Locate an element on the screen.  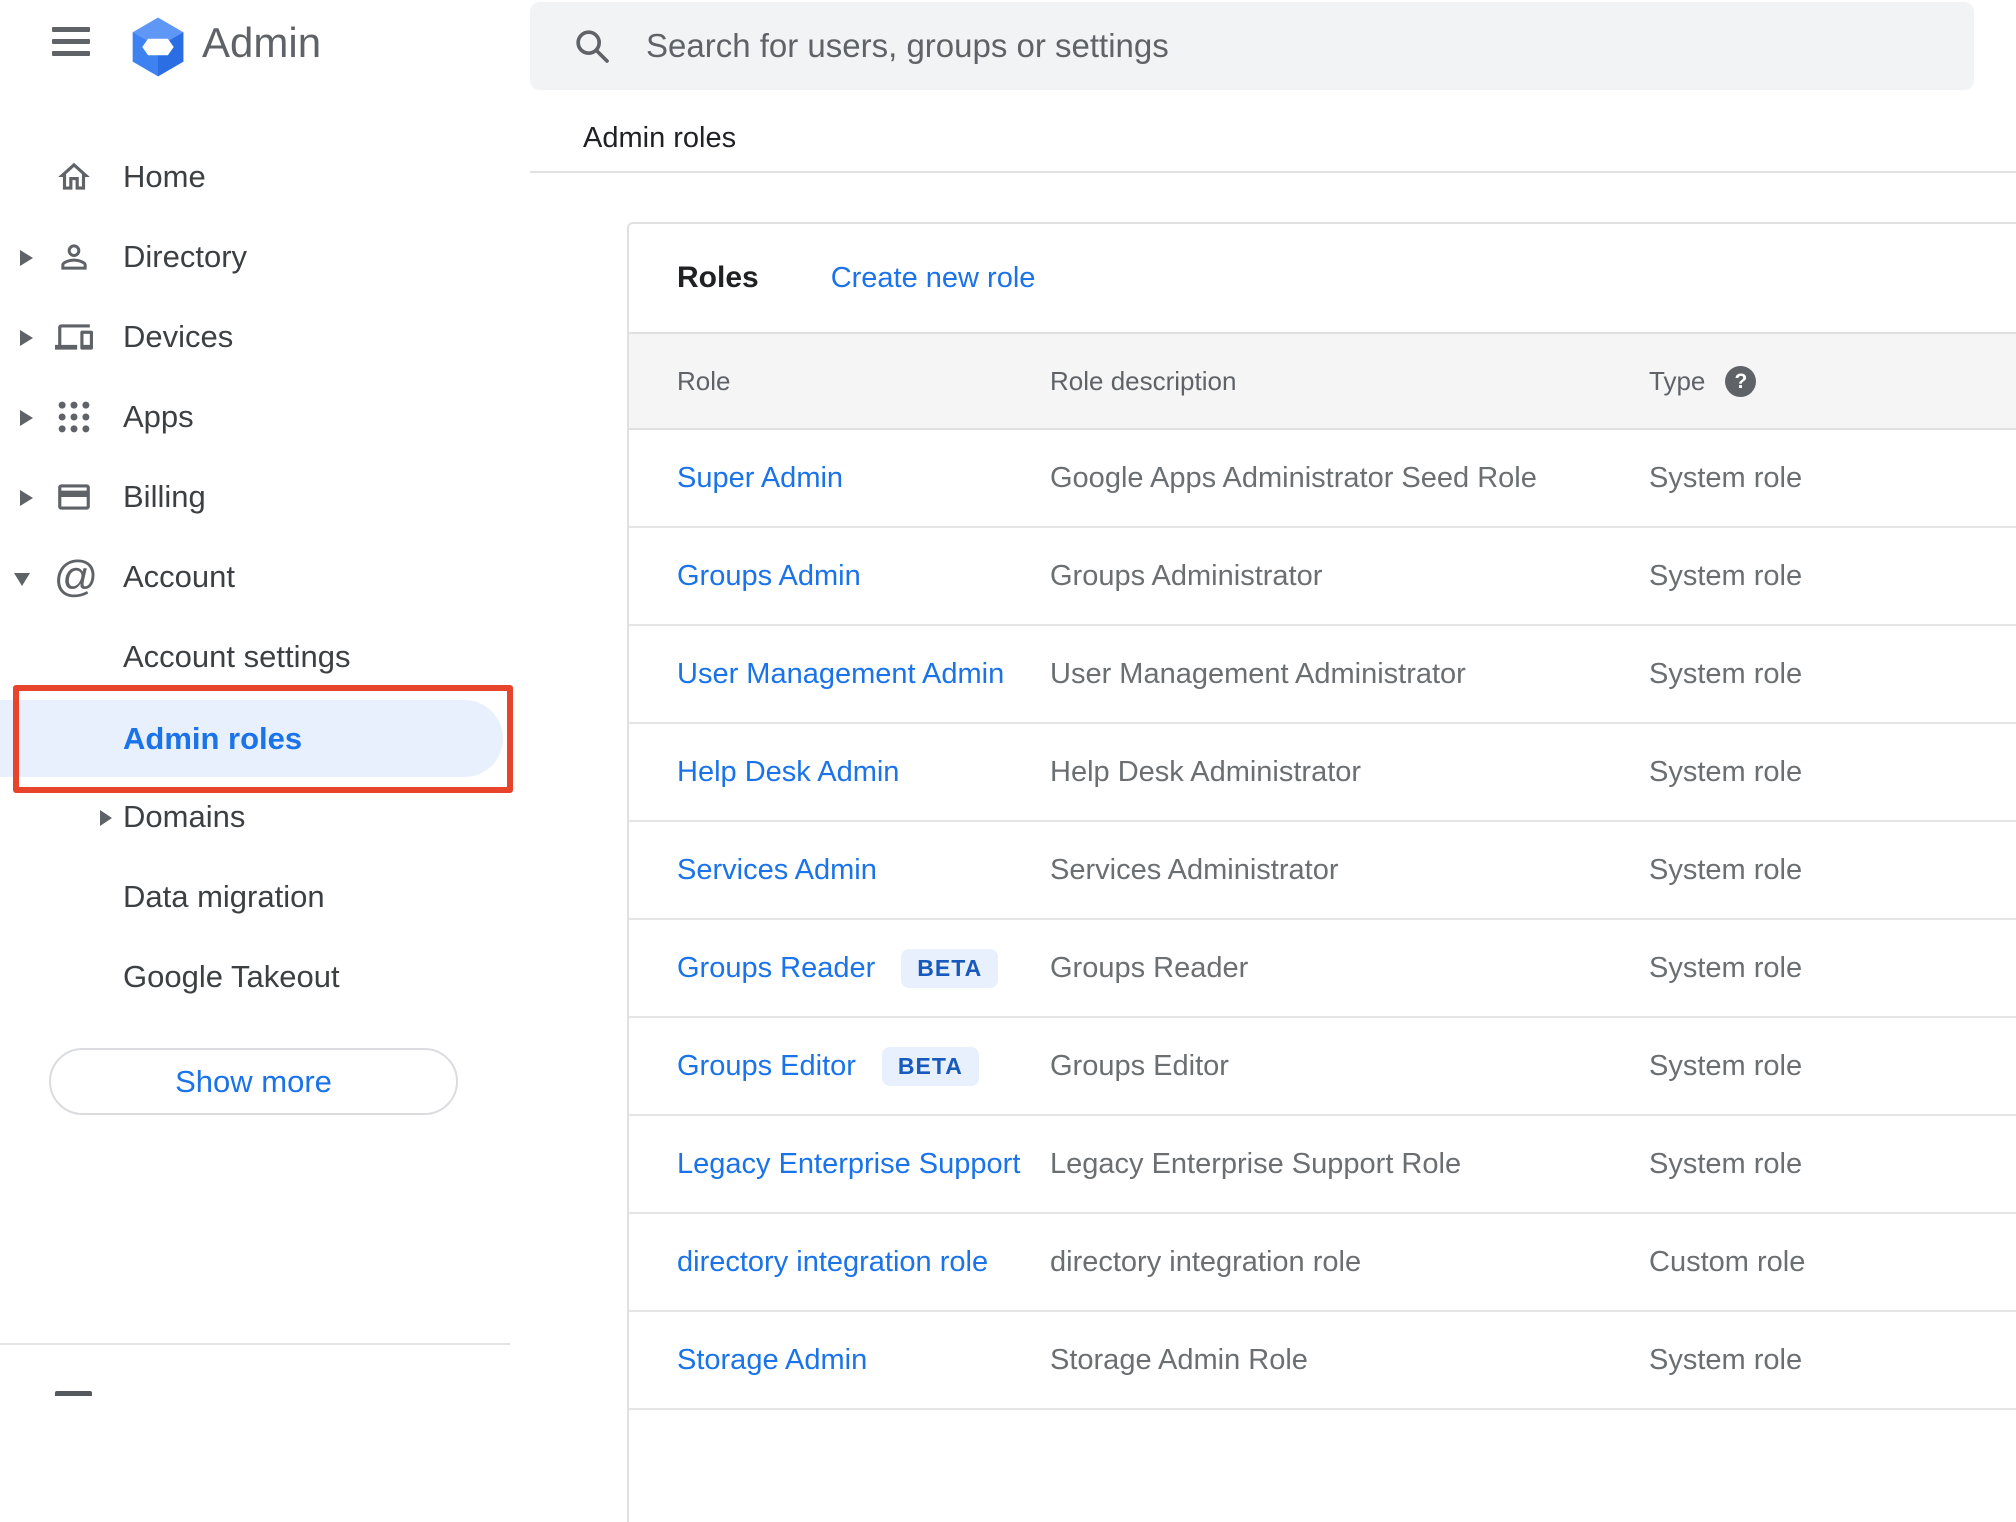
search-input is located at coordinates (1310, 46).